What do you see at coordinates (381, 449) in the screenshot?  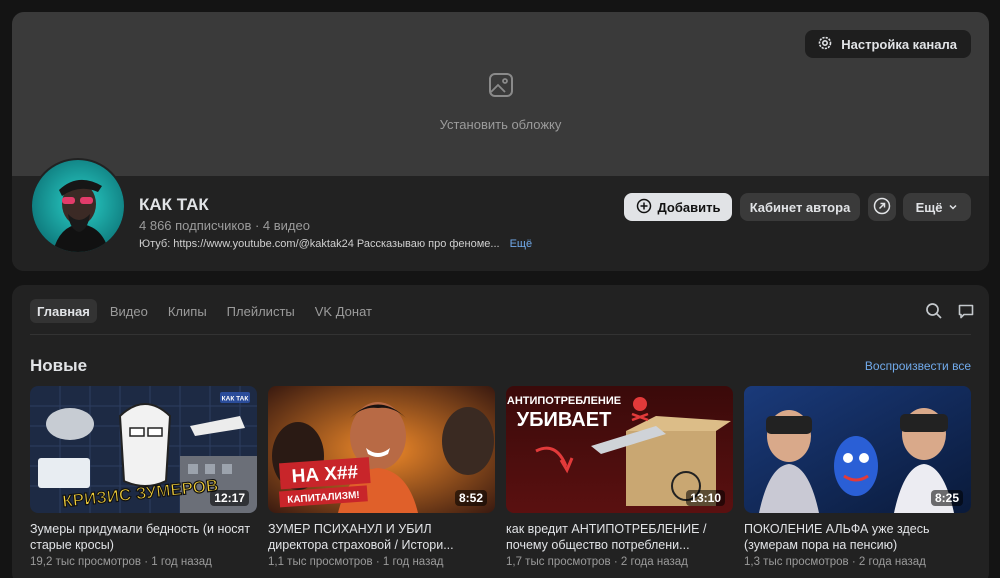 I see `video-thumbnail: НА Х## КАПИТАЛИЗМ! 8:52` at bounding box center [381, 449].